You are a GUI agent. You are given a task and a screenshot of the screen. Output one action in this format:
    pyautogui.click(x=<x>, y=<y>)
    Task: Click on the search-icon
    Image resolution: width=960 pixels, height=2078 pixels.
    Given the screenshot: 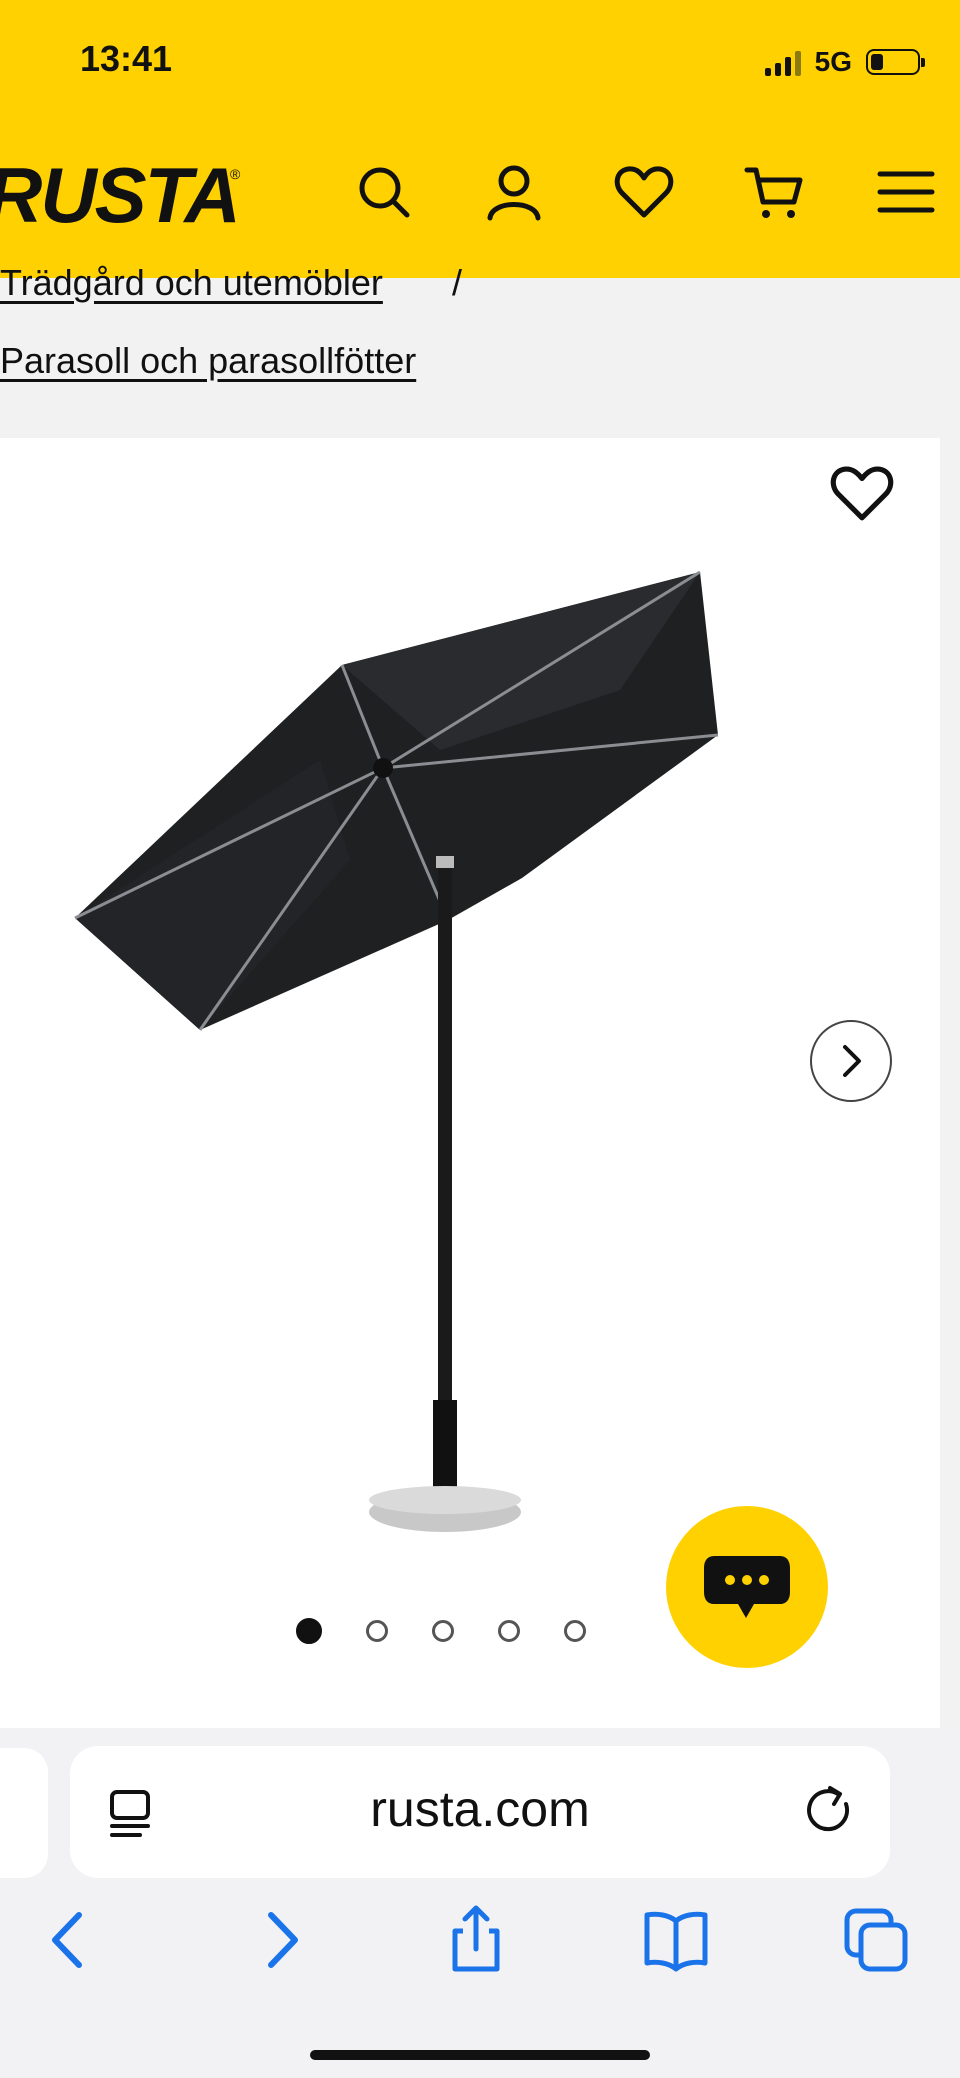 What is the action you would take?
    pyautogui.click(x=384, y=192)
    